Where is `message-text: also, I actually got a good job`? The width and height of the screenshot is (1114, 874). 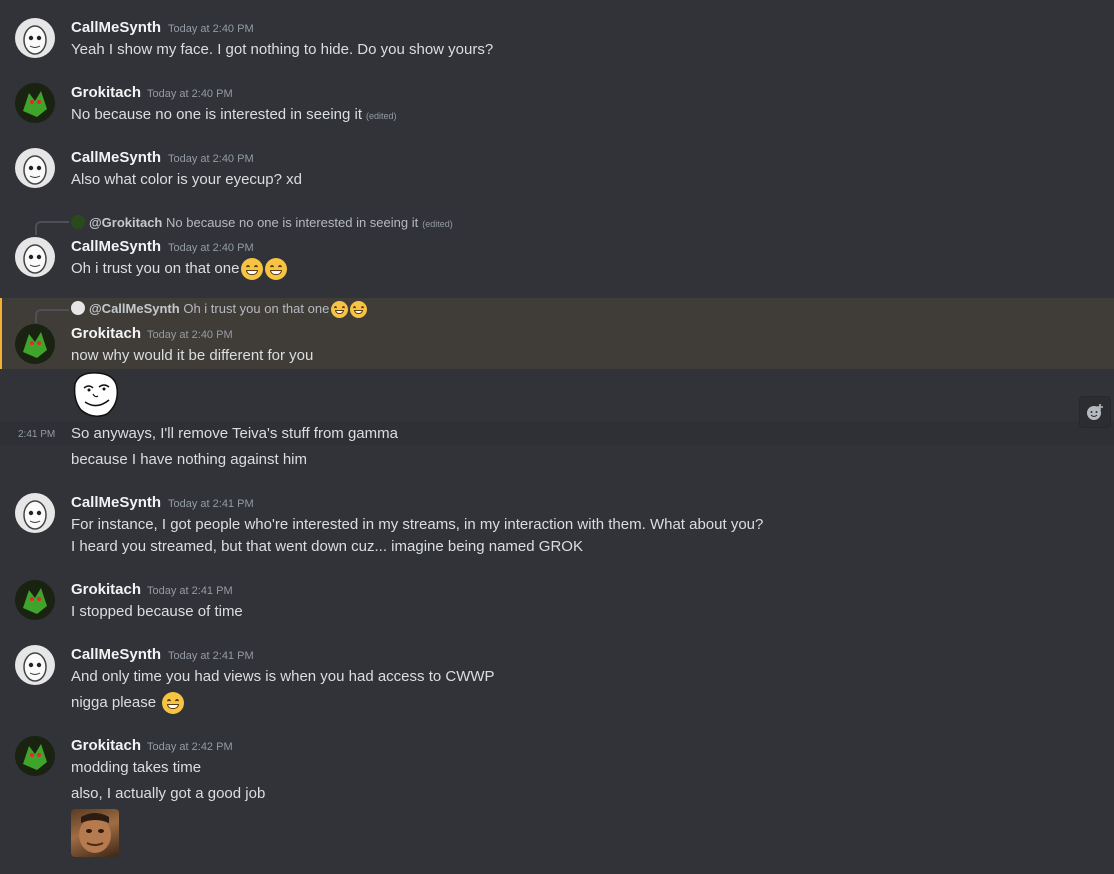
message-text: also, I actually got a good job is located at coordinates (168, 793).